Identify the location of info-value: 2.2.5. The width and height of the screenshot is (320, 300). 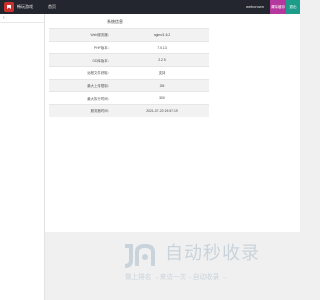
(162, 60).